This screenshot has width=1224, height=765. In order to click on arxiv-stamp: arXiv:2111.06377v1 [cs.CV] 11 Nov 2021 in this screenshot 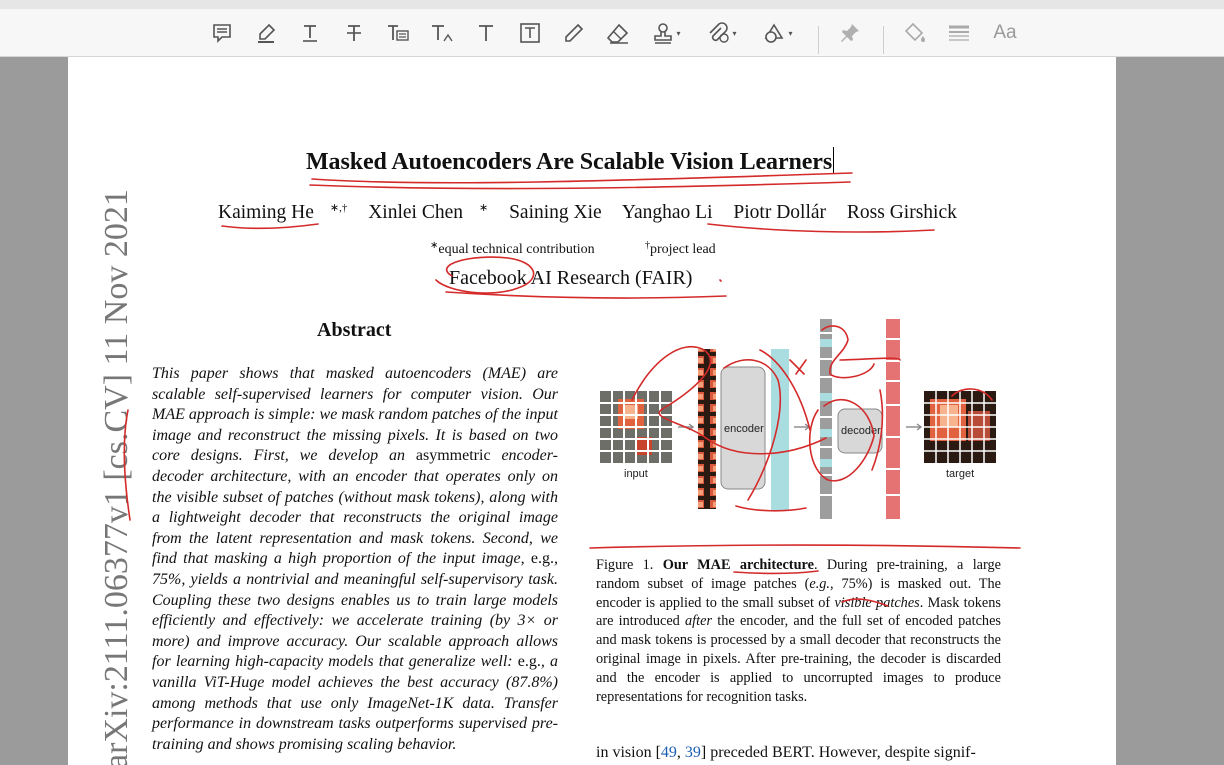, I will do `click(118, 477)`.